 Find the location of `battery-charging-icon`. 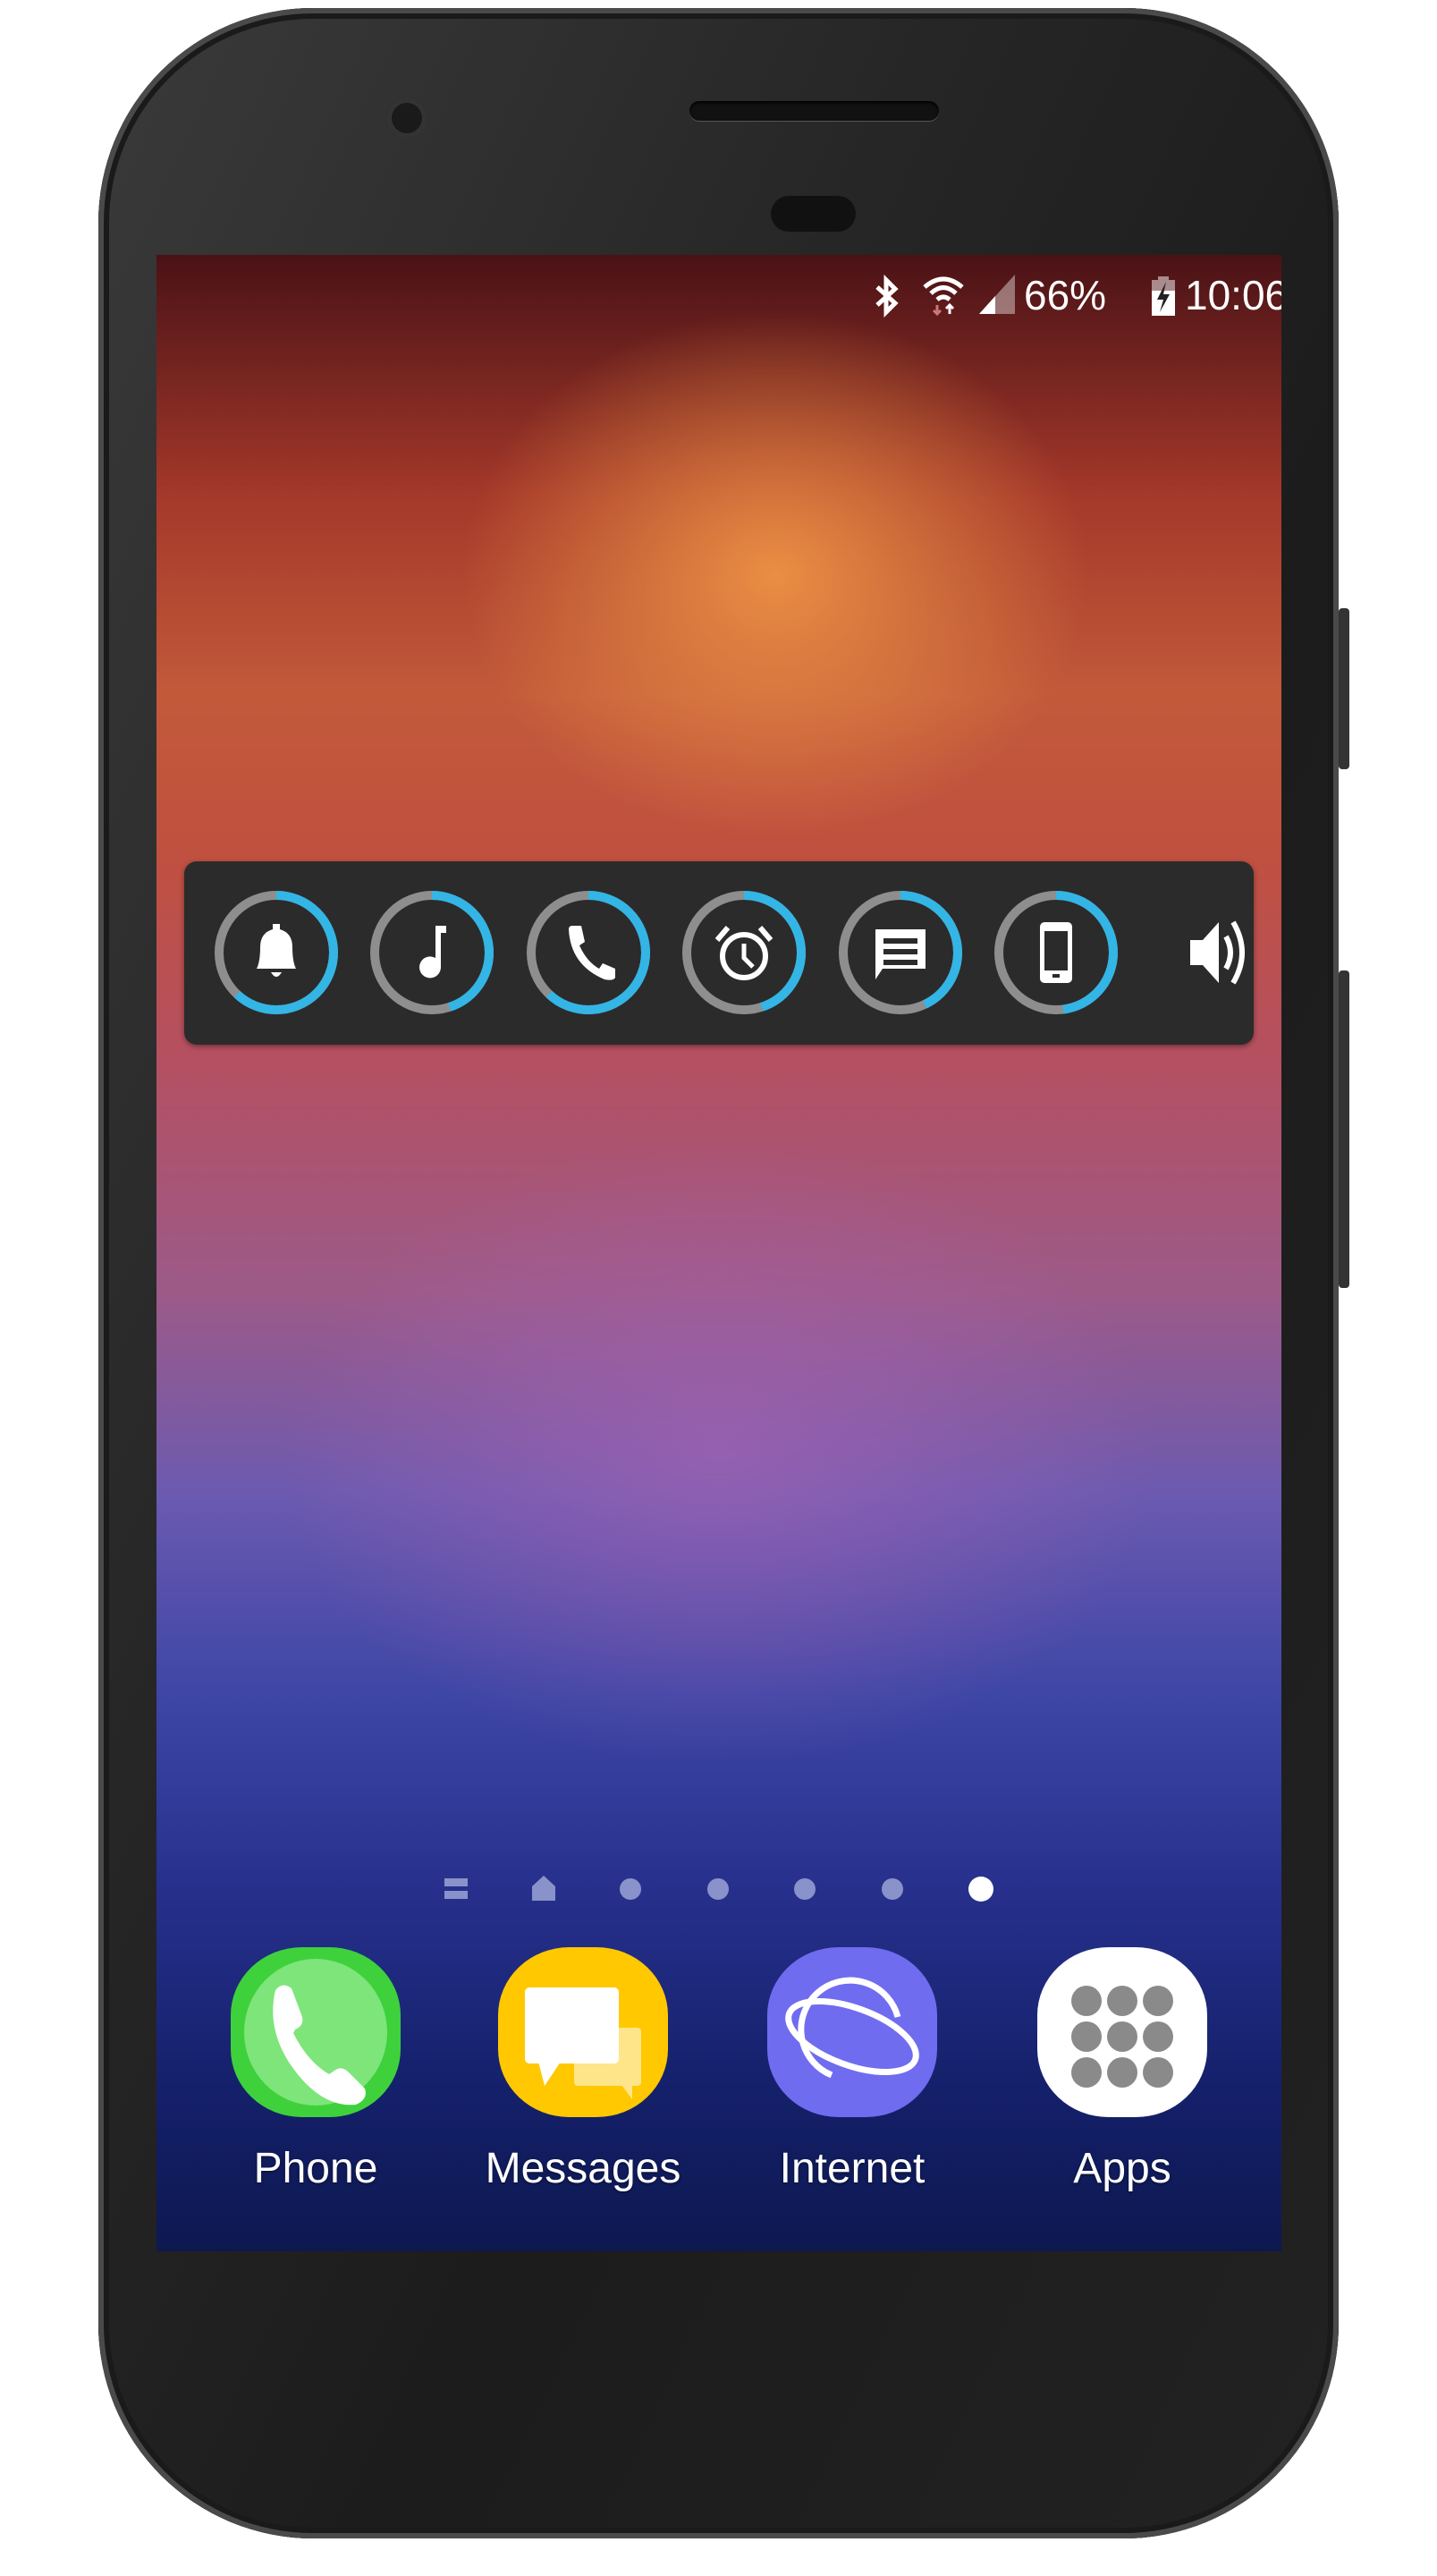

battery-charging-icon is located at coordinates (1163, 296).